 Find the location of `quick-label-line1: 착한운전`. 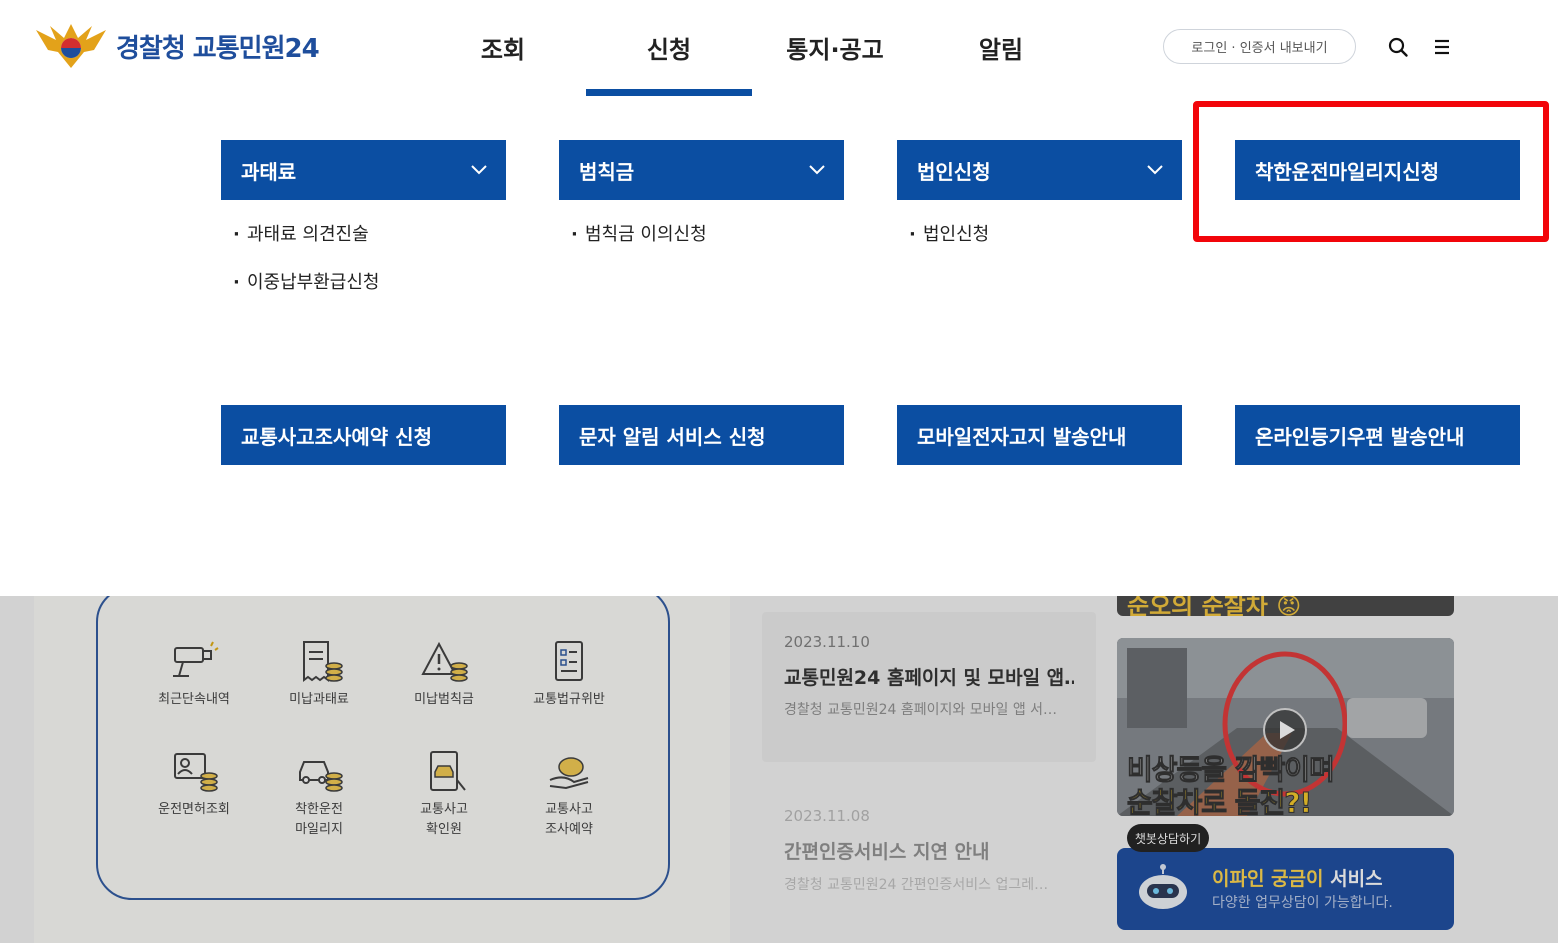

quick-label-line1: 착한운전 is located at coordinates (319, 809).